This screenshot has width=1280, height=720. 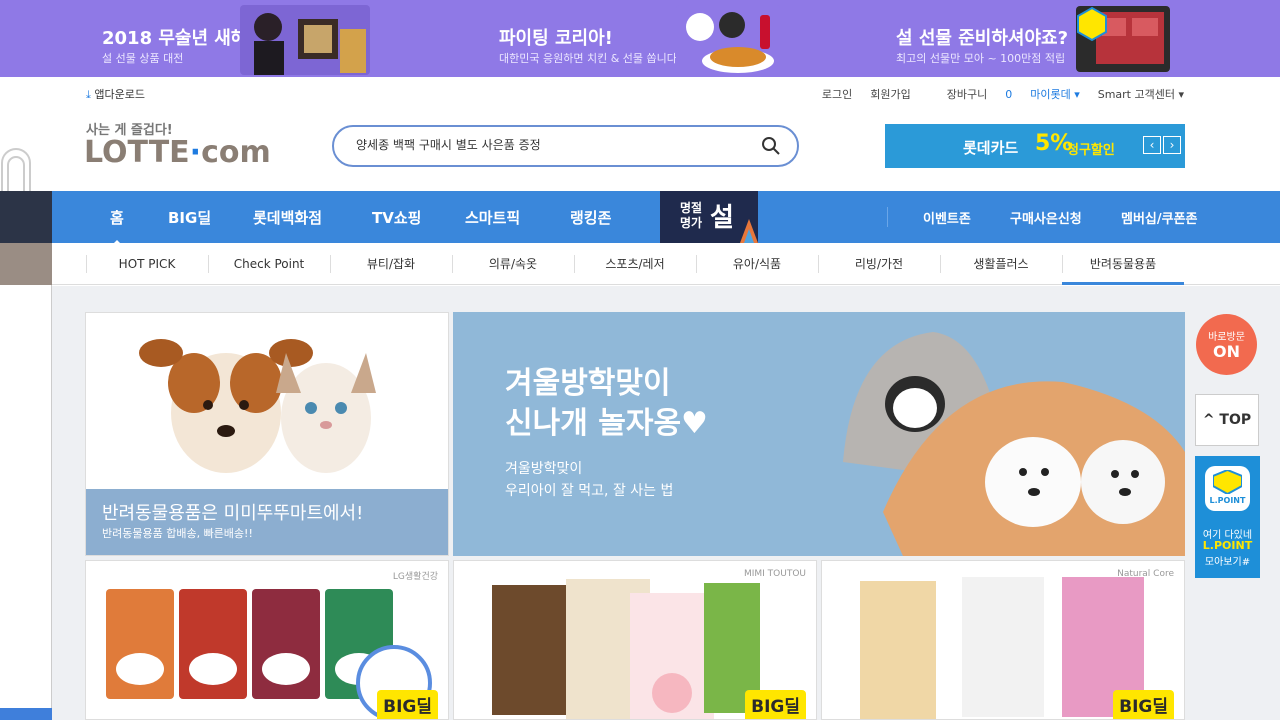 I want to click on lotte-card-banner: 롯데카드 5% 청구할인 ‹ ›, so click(x=1035, y=146).